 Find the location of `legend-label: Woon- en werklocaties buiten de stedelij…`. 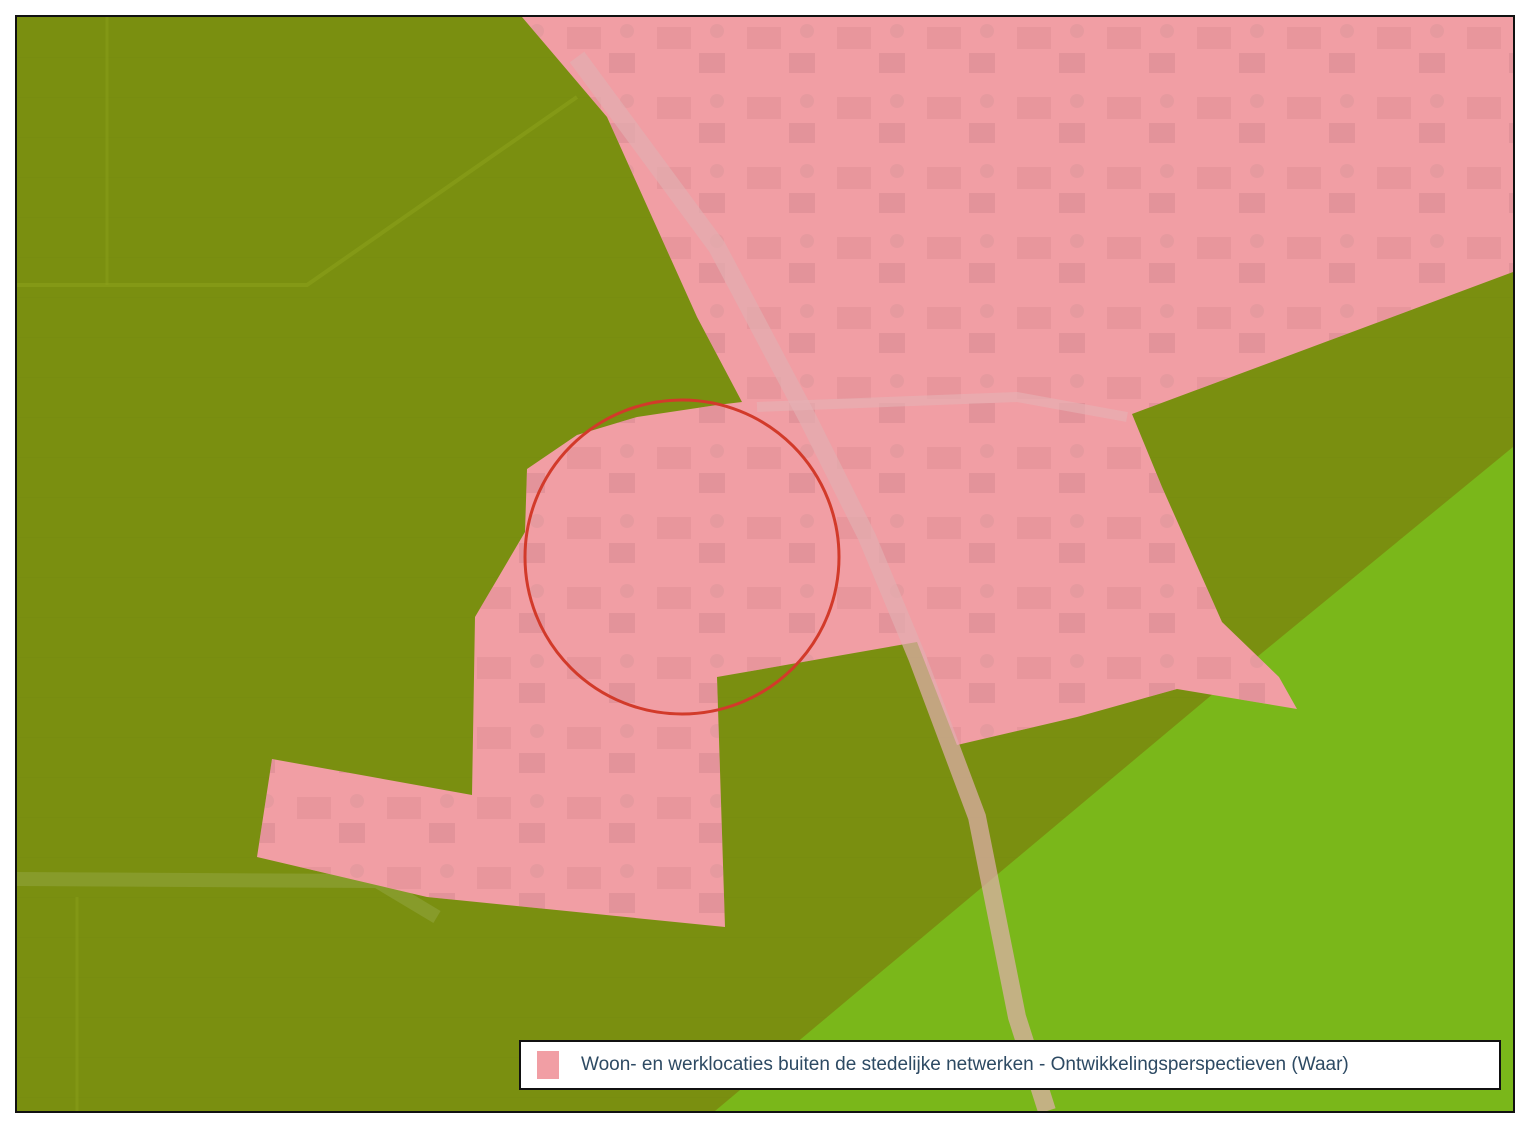

legend-label: Woon- en werklocaties buiten de stedelij… is located at coordinates (965, 1064).